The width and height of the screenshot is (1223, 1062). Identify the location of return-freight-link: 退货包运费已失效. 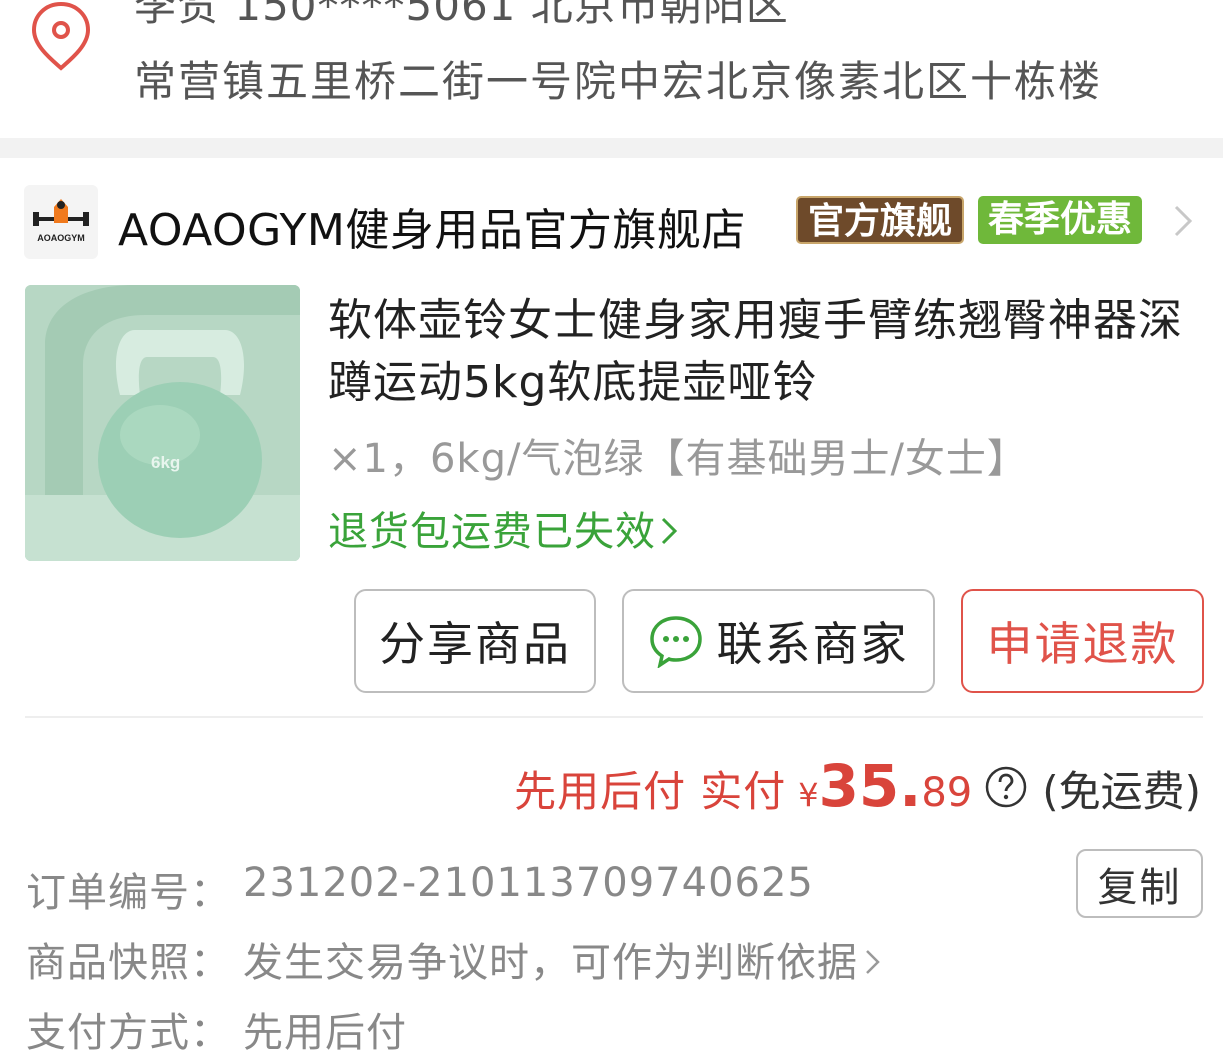
(504, 528).